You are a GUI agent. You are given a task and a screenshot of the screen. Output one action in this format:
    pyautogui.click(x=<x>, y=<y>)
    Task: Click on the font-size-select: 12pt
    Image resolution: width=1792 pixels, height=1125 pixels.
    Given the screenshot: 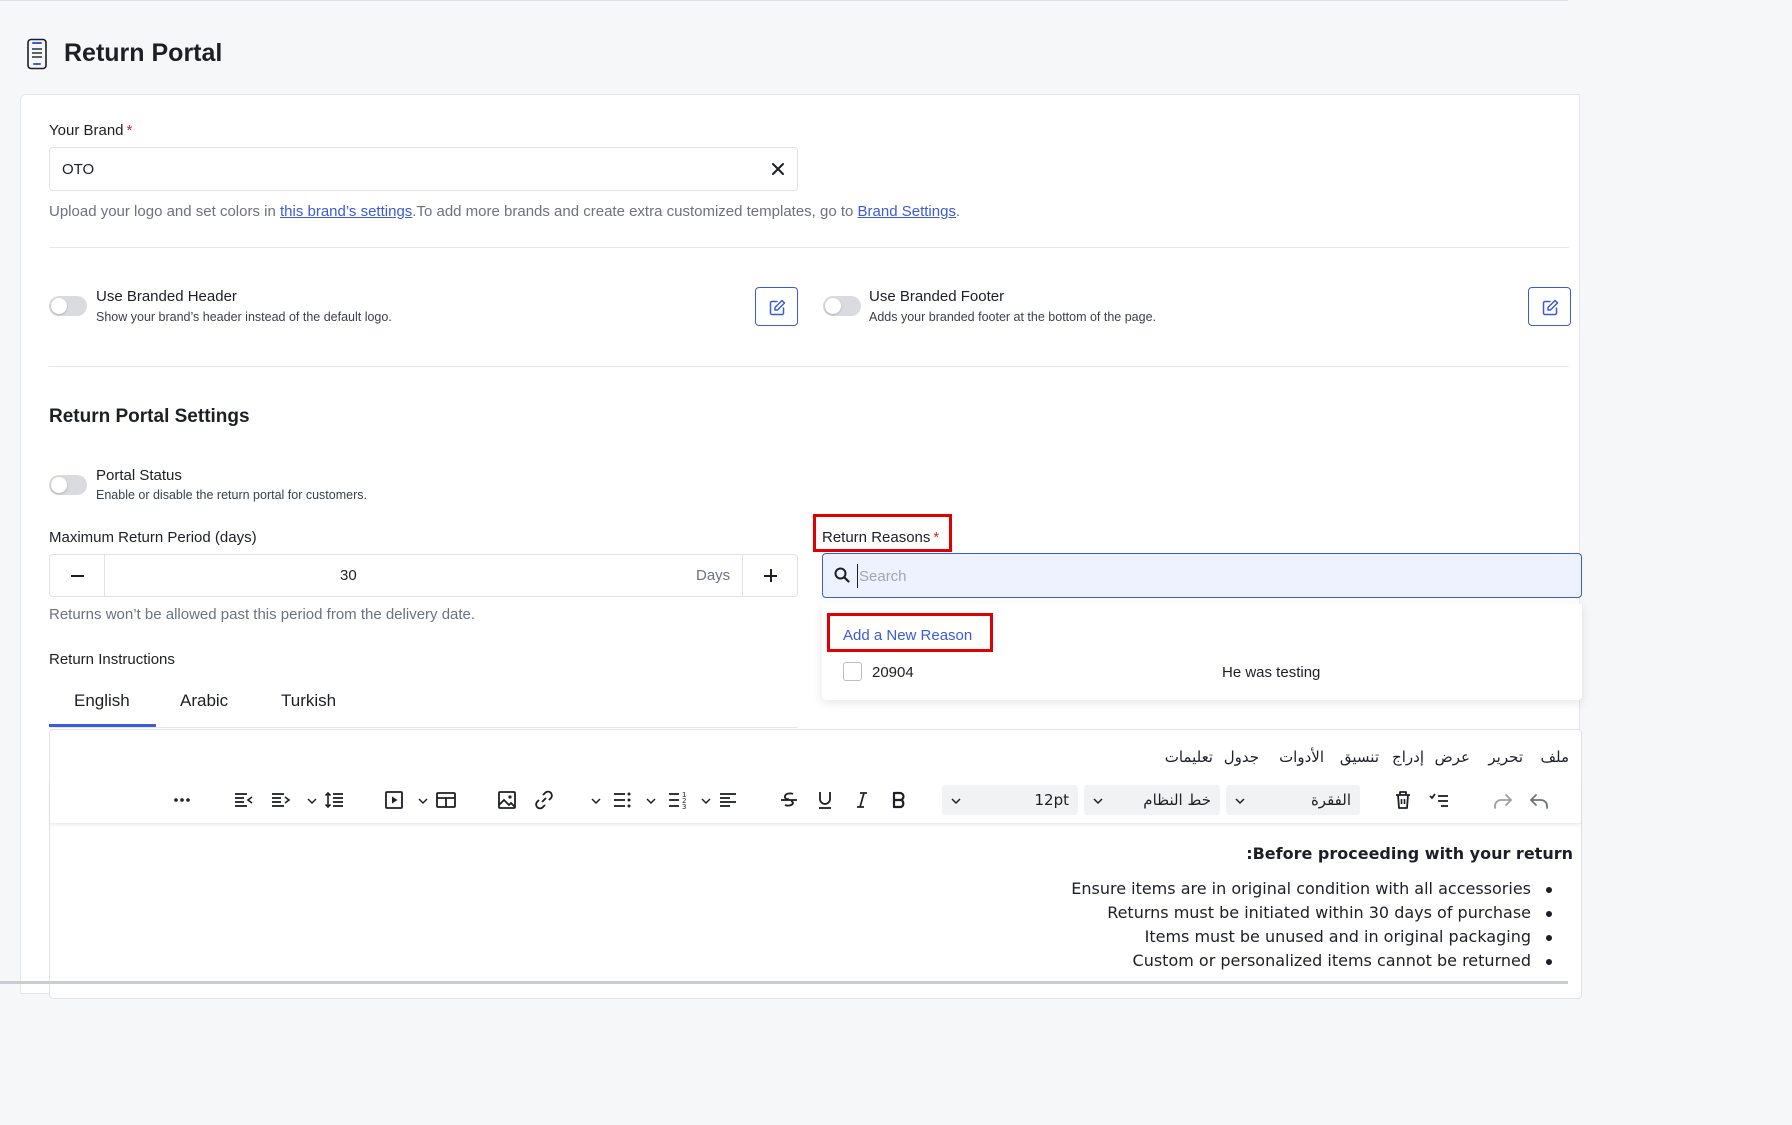 What is the action you would take?
    pyautogui.click(x=1010, y=800)
    